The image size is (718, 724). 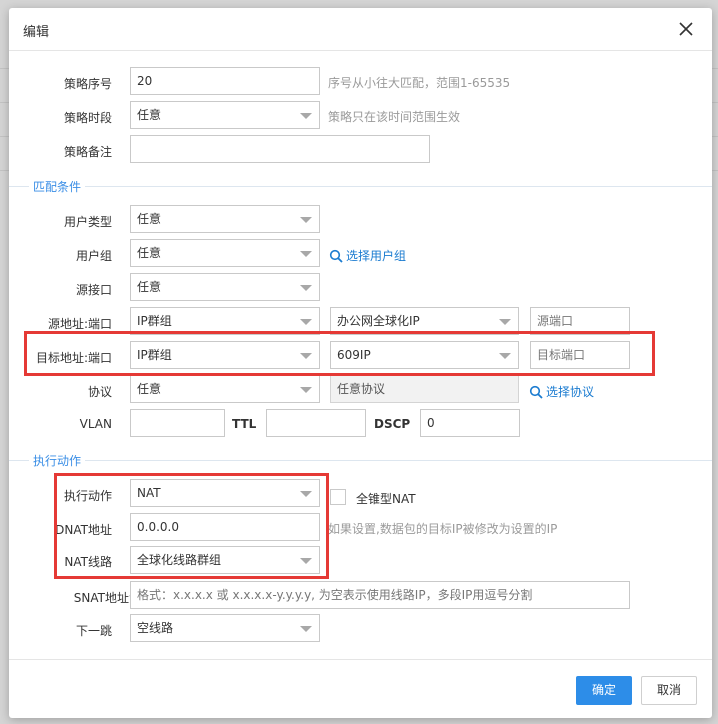 I want to click on dst-port-input: 目标端口, so click(x=580, y=355).